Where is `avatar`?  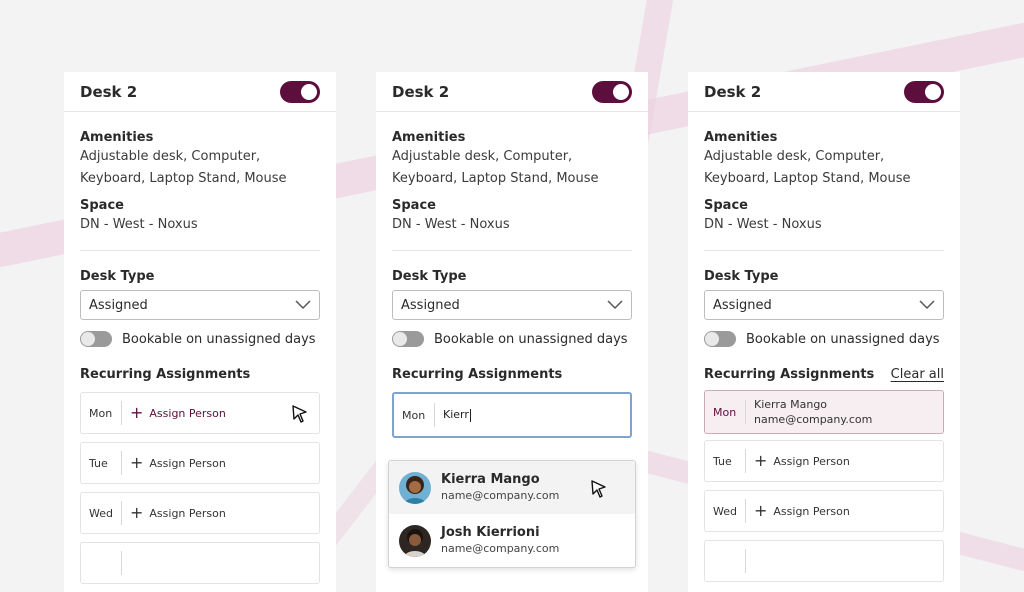
avatar is located at coordinates (415, 487).